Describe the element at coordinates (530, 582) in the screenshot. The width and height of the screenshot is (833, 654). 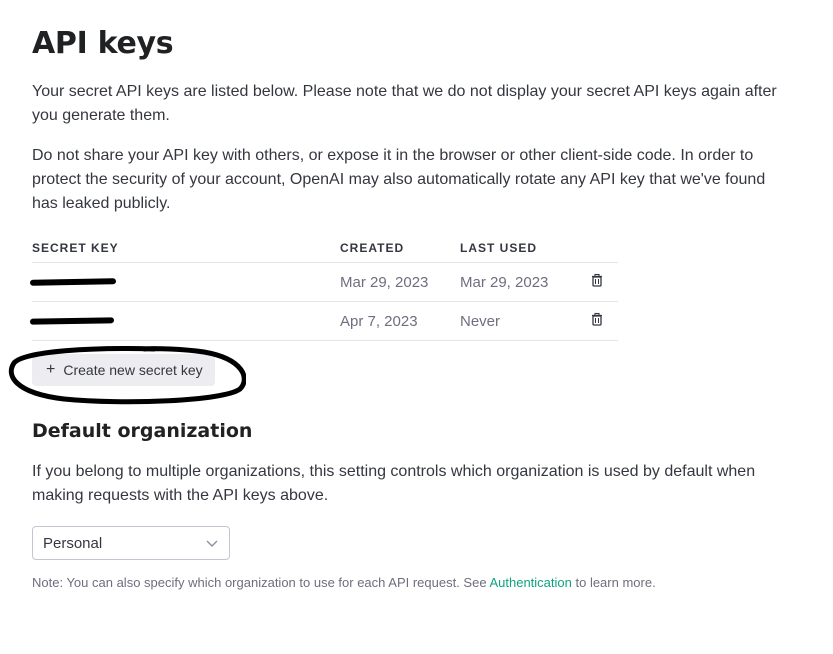
I see `authentication-link: Authentication` at that location.